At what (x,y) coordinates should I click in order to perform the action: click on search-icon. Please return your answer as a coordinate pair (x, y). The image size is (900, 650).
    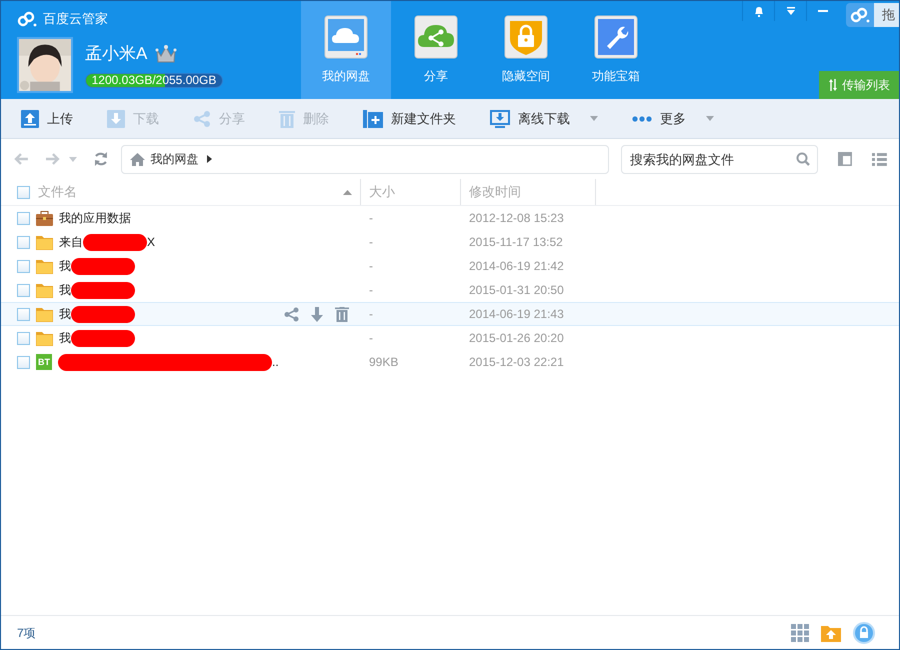
    Looking at the image, I should click on (803, 159).